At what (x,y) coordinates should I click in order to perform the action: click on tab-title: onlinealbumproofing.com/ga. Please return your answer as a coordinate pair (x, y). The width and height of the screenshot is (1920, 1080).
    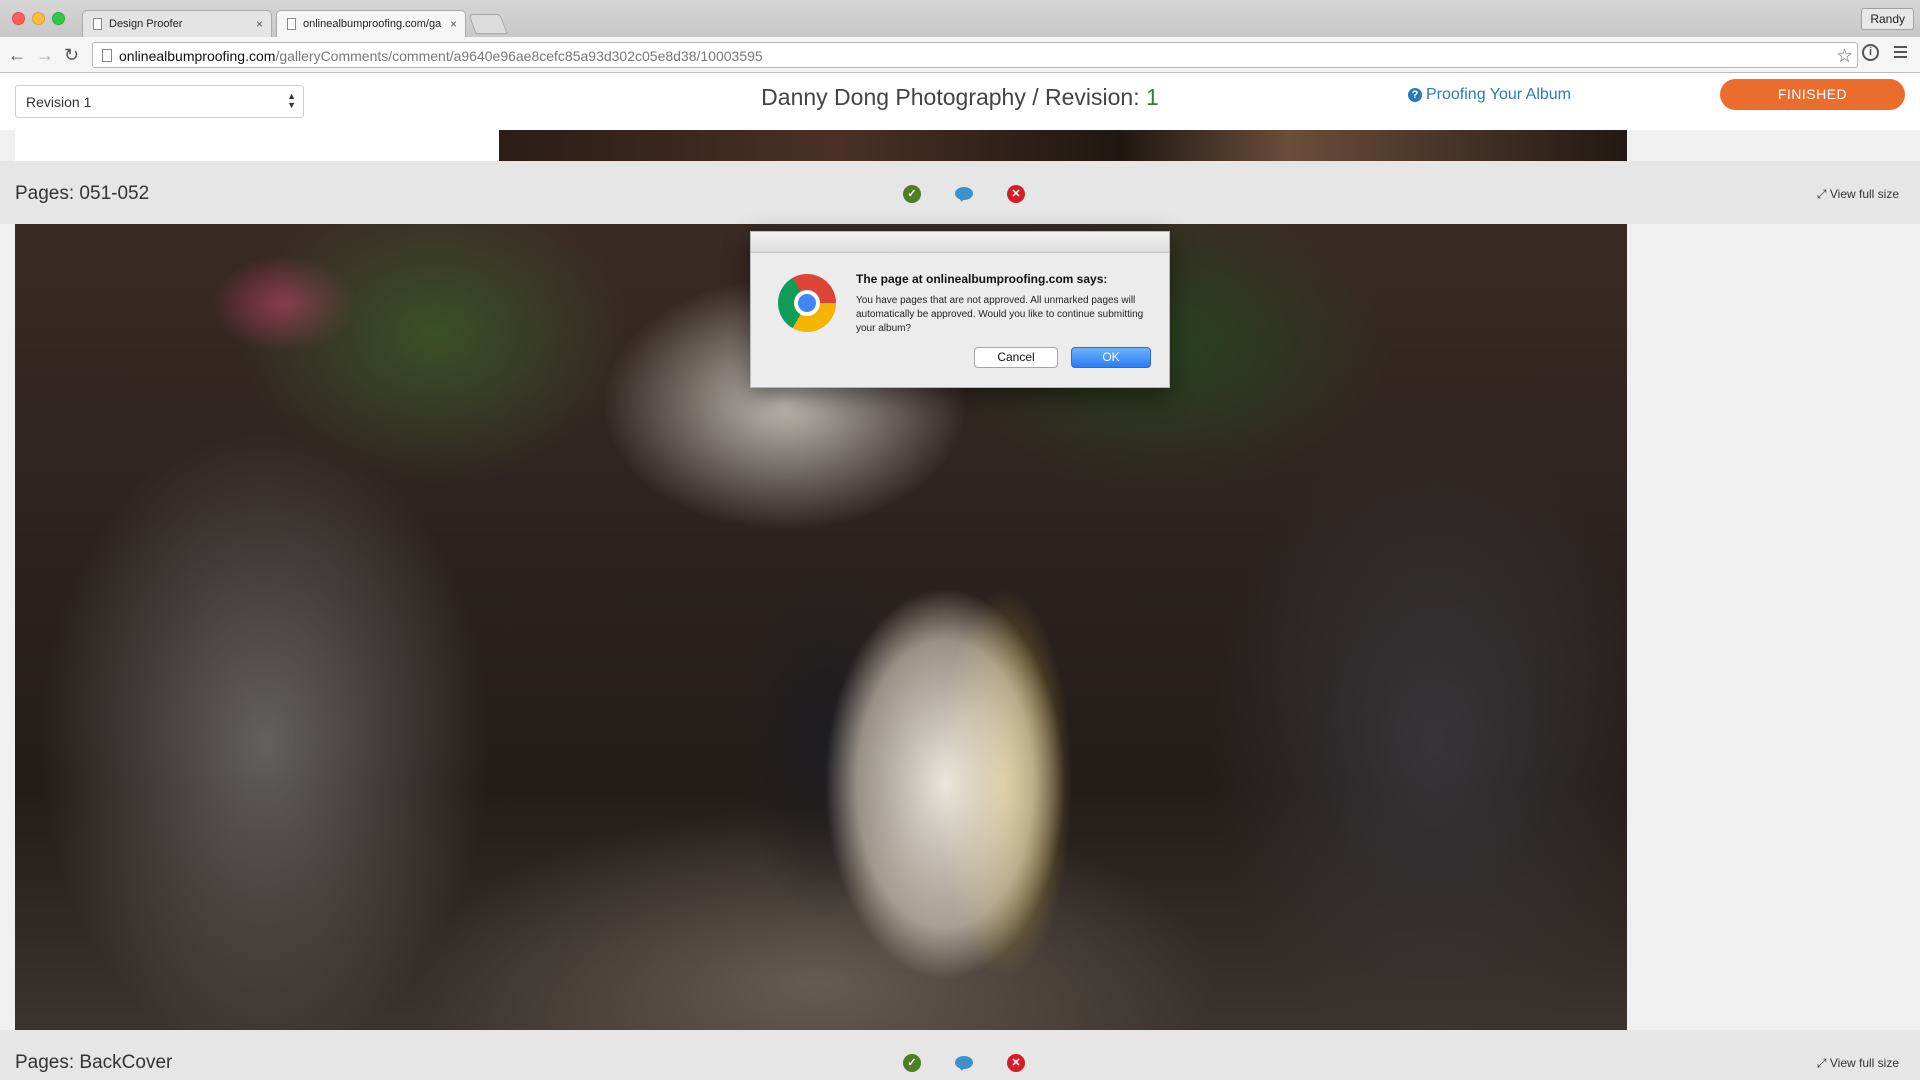
    Looking at the image, I should click on (372, 24).